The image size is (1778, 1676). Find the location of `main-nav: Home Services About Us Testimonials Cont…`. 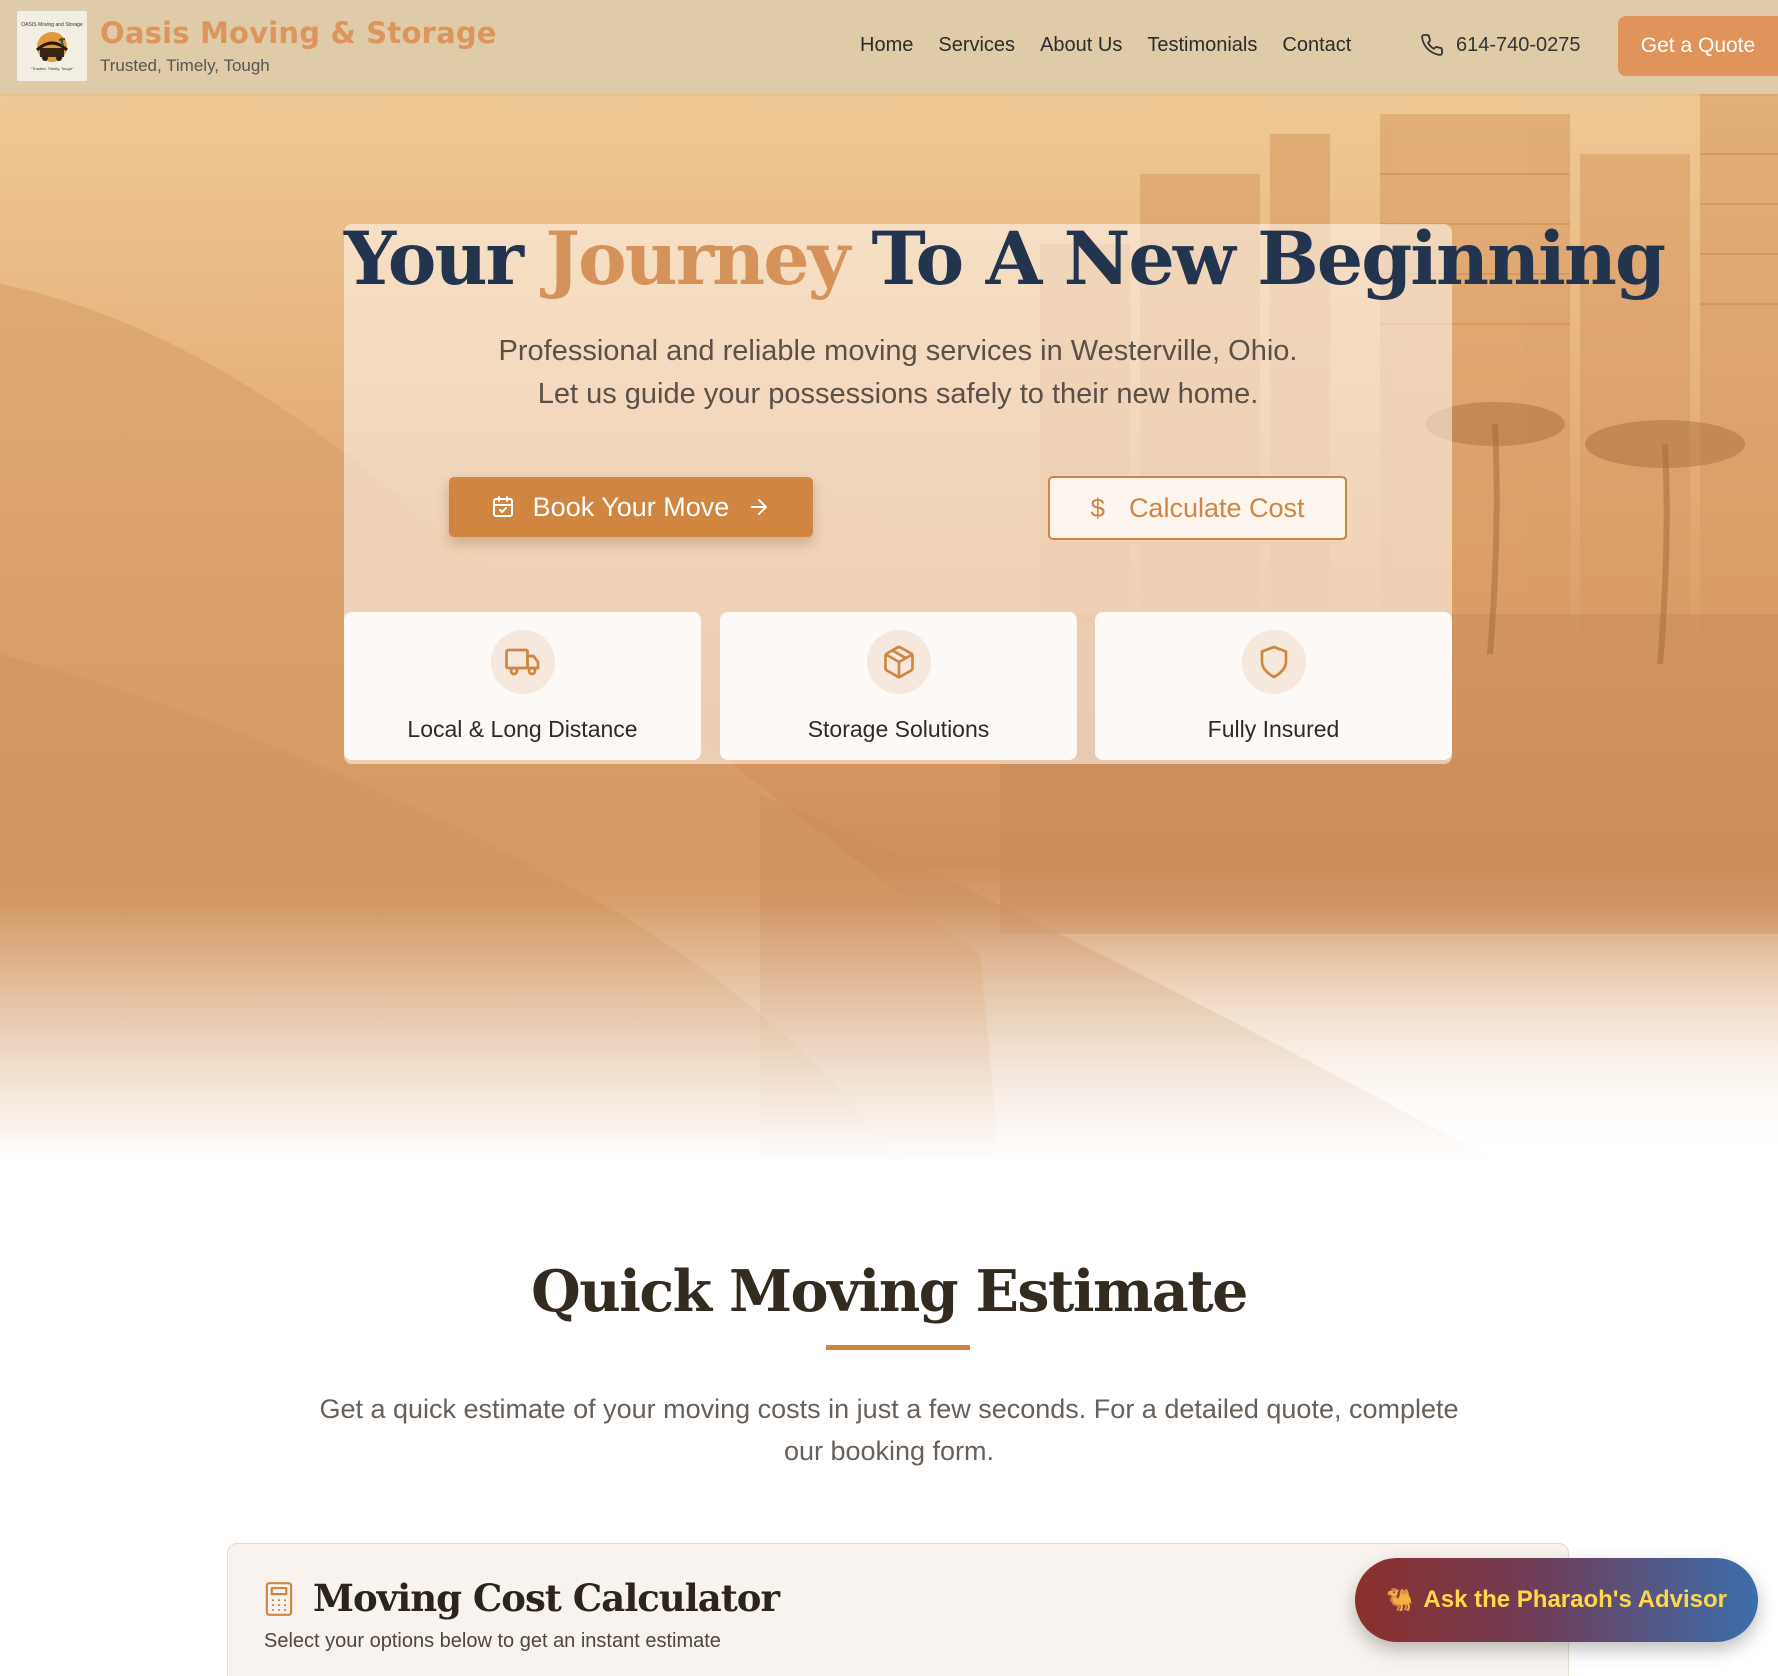

main-nav: Home Services About Us Testimonials Cont… is located at coordinates (1105, 45).